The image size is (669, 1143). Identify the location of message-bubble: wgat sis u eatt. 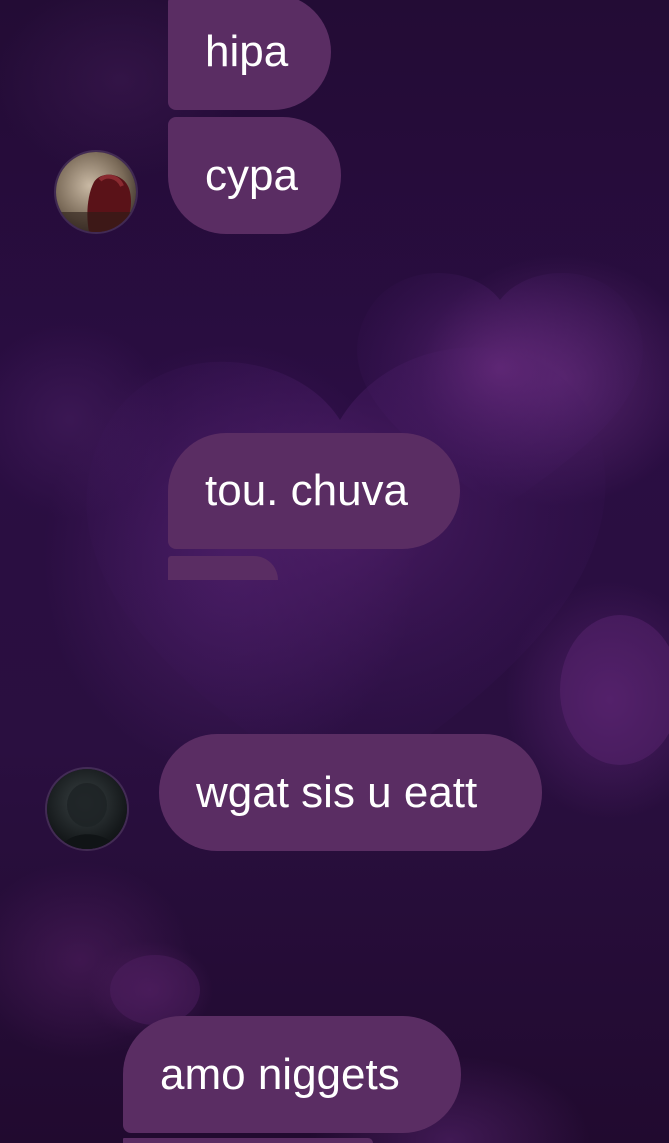
(350, 792).